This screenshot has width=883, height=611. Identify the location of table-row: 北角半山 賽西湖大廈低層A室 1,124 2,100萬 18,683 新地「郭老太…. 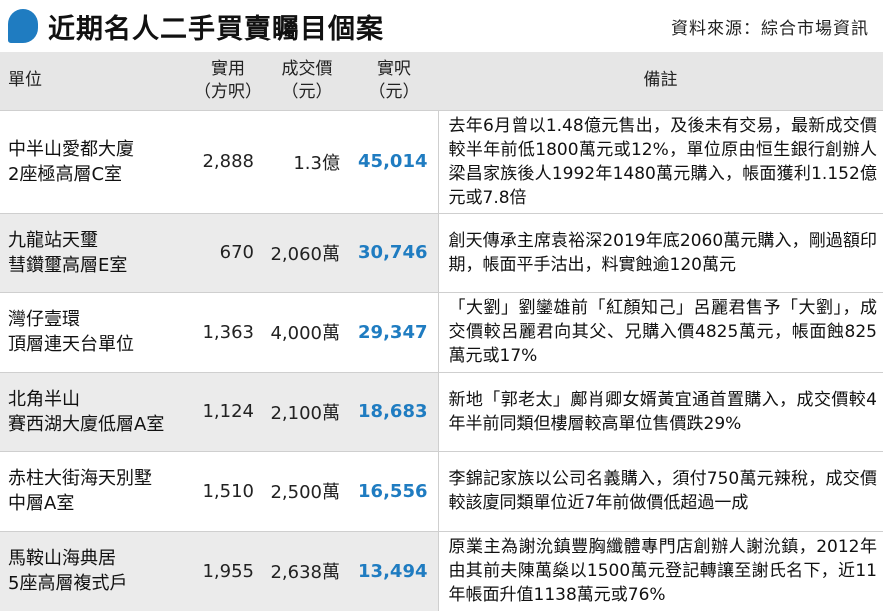
(441, 412).